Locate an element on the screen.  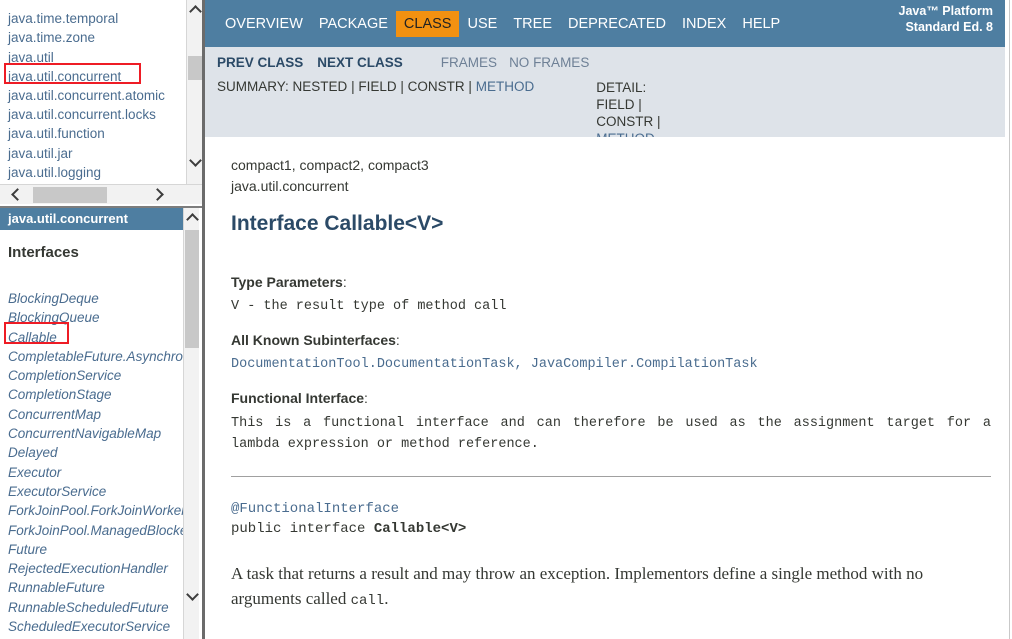
functional-interface-label: Functional Interface: is located at coordinates (299, 398).